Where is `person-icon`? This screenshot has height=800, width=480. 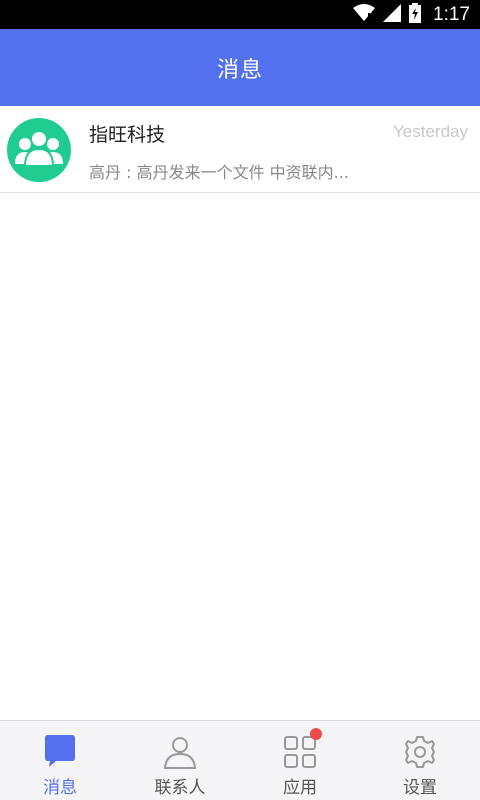
person-icon is located at coordinates (180, 752).